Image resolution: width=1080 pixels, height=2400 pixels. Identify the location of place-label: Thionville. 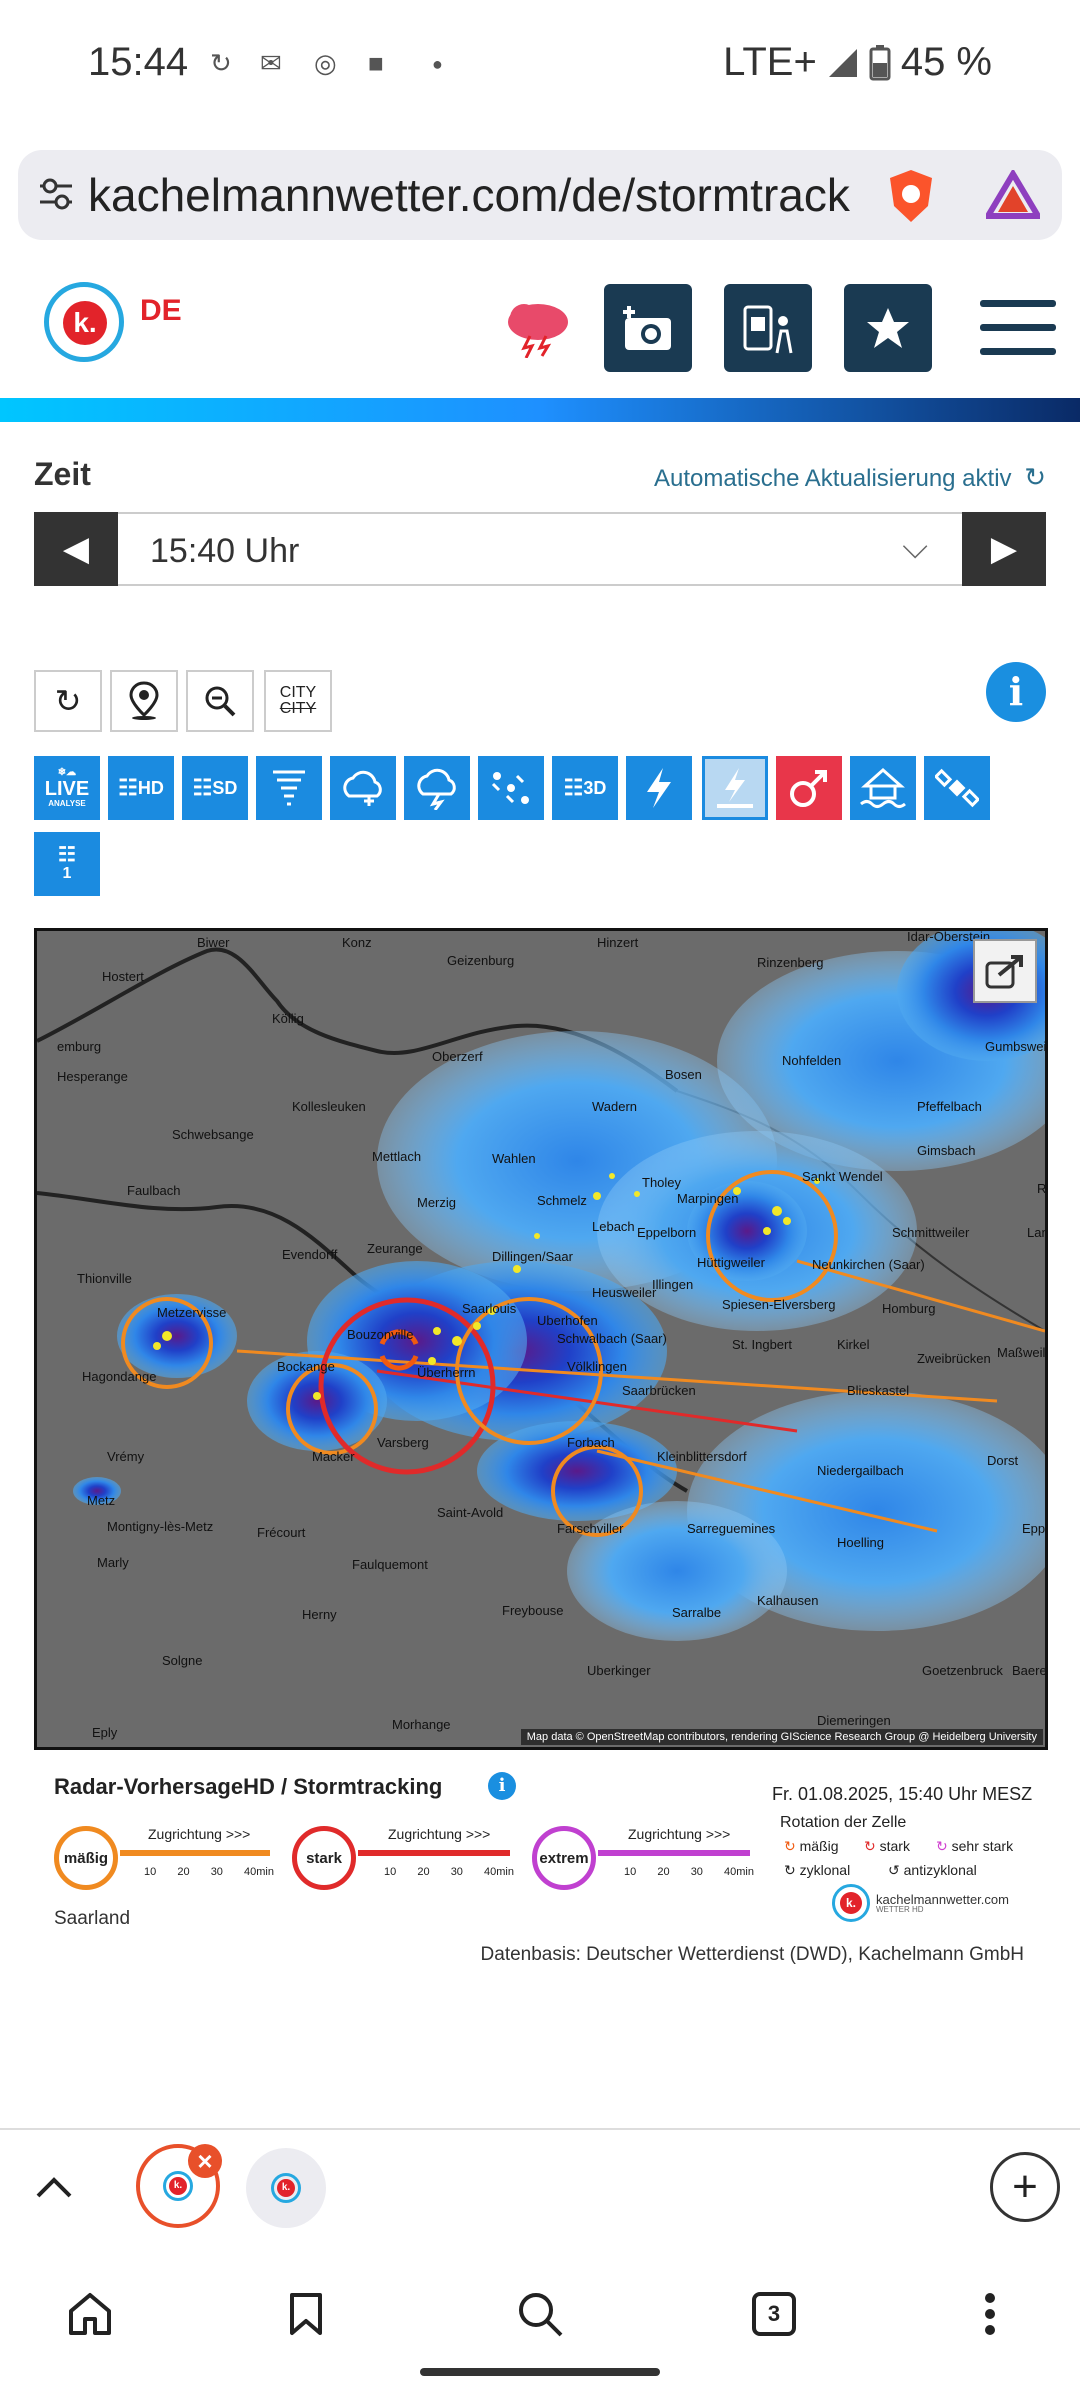
(104, 1278).